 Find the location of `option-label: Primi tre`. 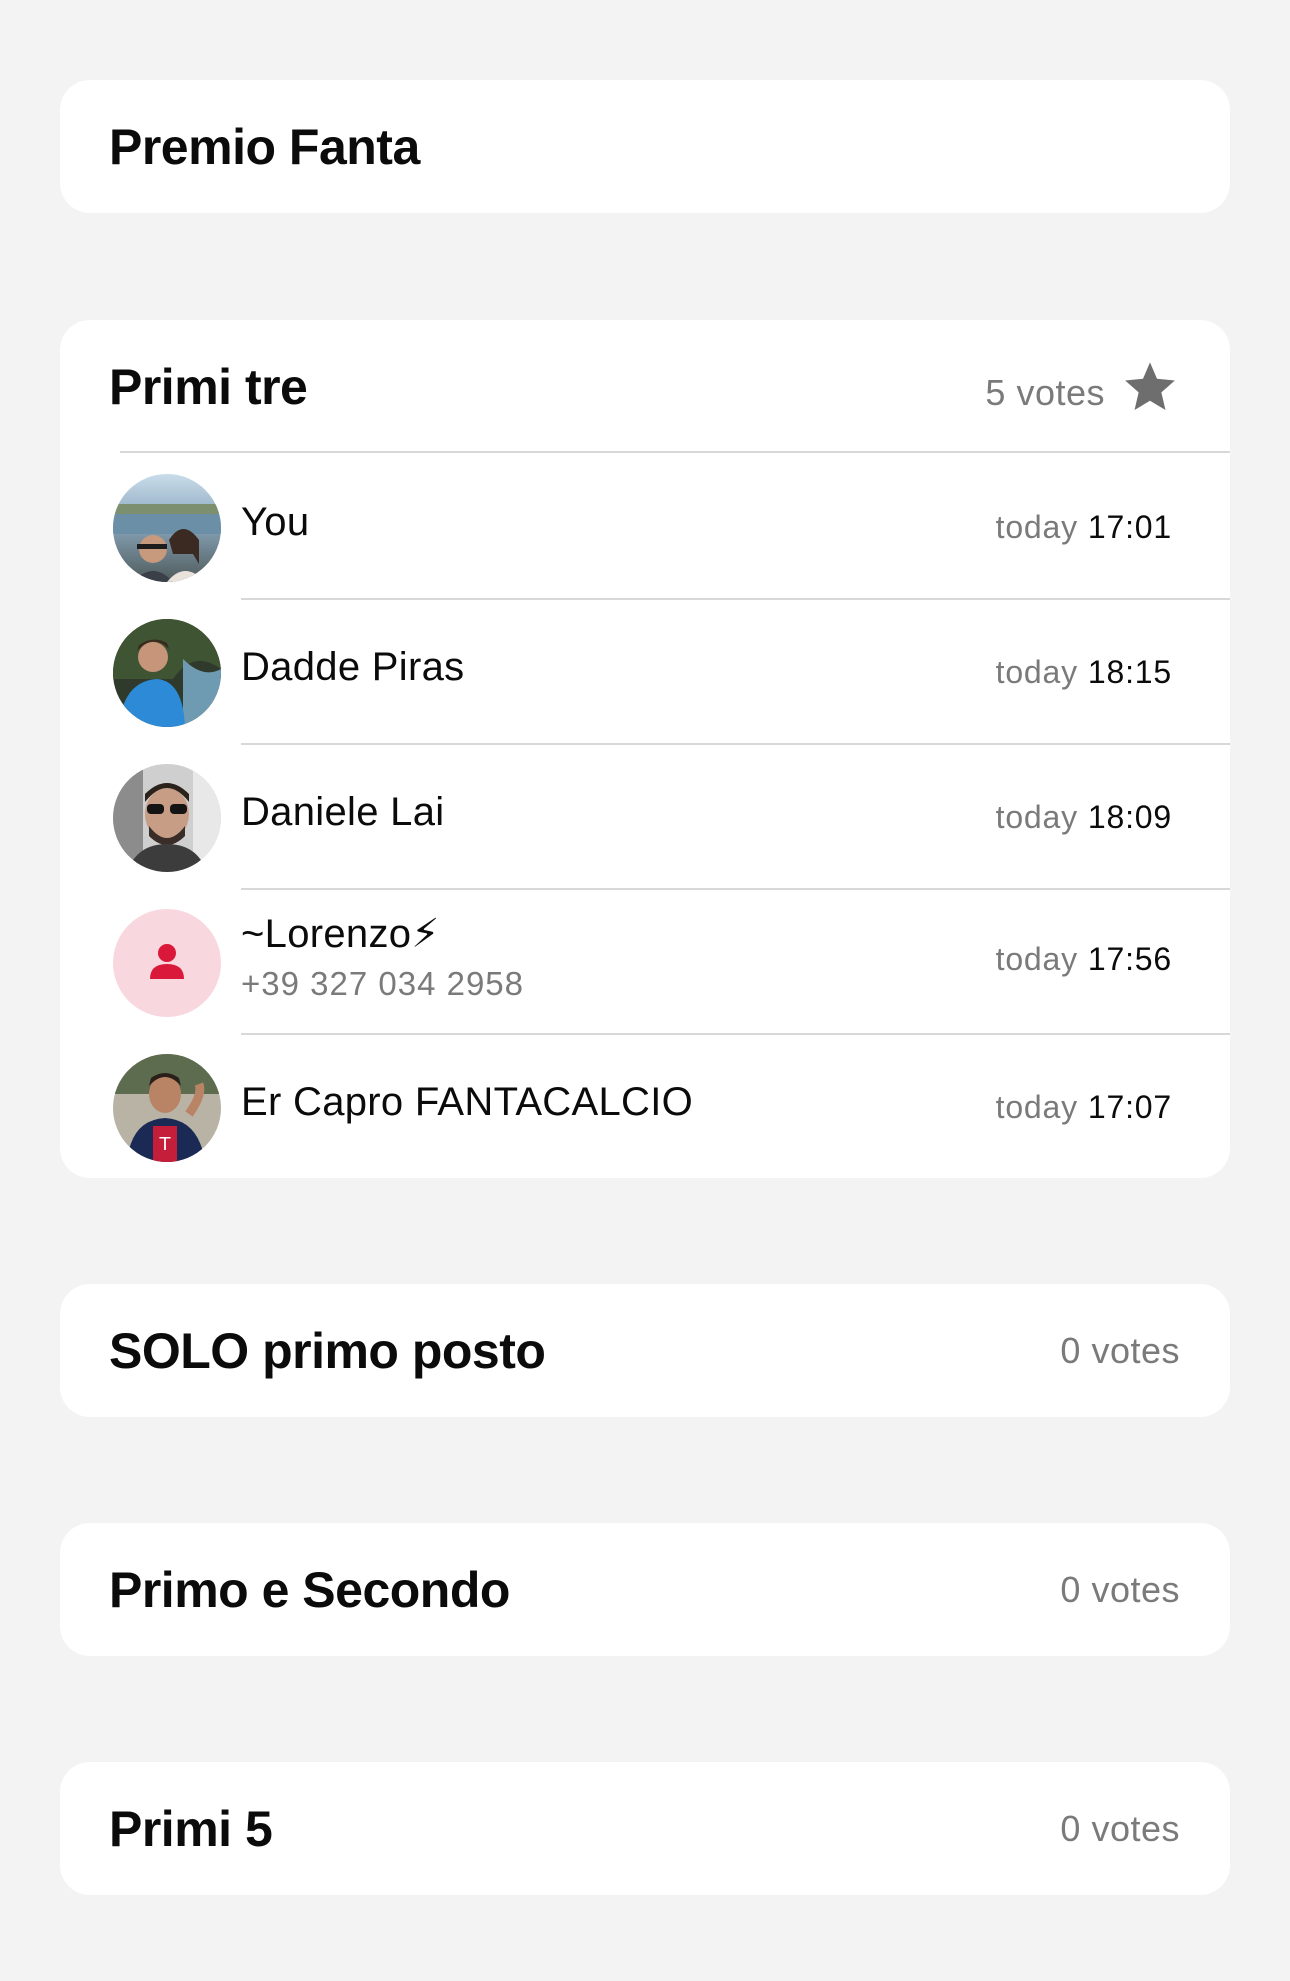

option-label: Primi tre is located at coordinates (208, 387).